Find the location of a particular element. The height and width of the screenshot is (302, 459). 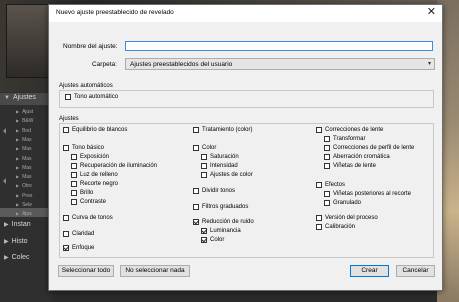

preset-folder-item: ▶ Otro is located at coordinates (24, 186).